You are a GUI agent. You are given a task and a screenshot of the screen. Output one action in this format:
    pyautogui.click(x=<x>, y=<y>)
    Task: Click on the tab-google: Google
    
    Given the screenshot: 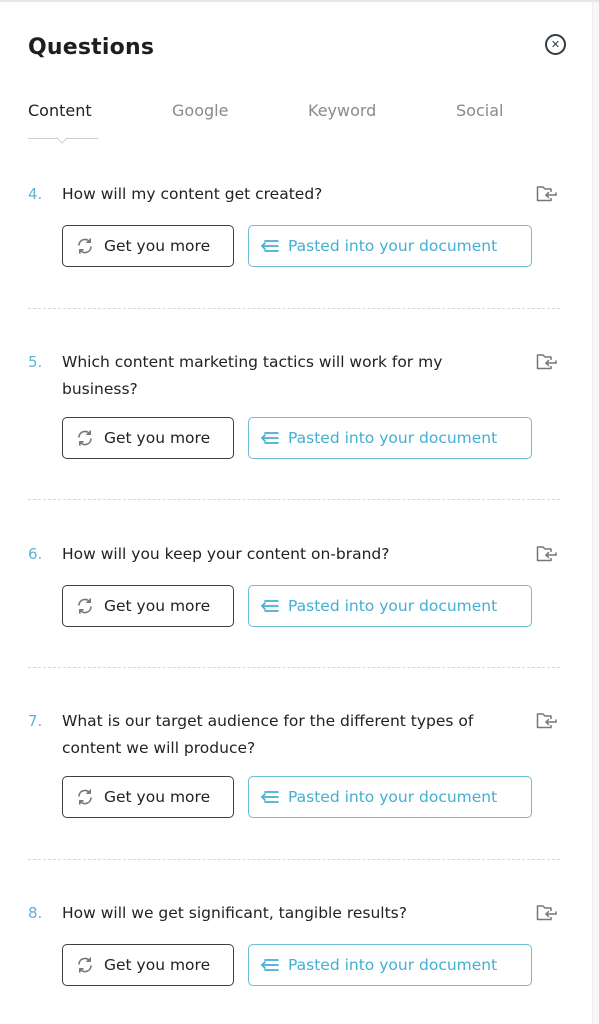 What is the action you would take?
    pyautogui.click(x=200, y=111)
    